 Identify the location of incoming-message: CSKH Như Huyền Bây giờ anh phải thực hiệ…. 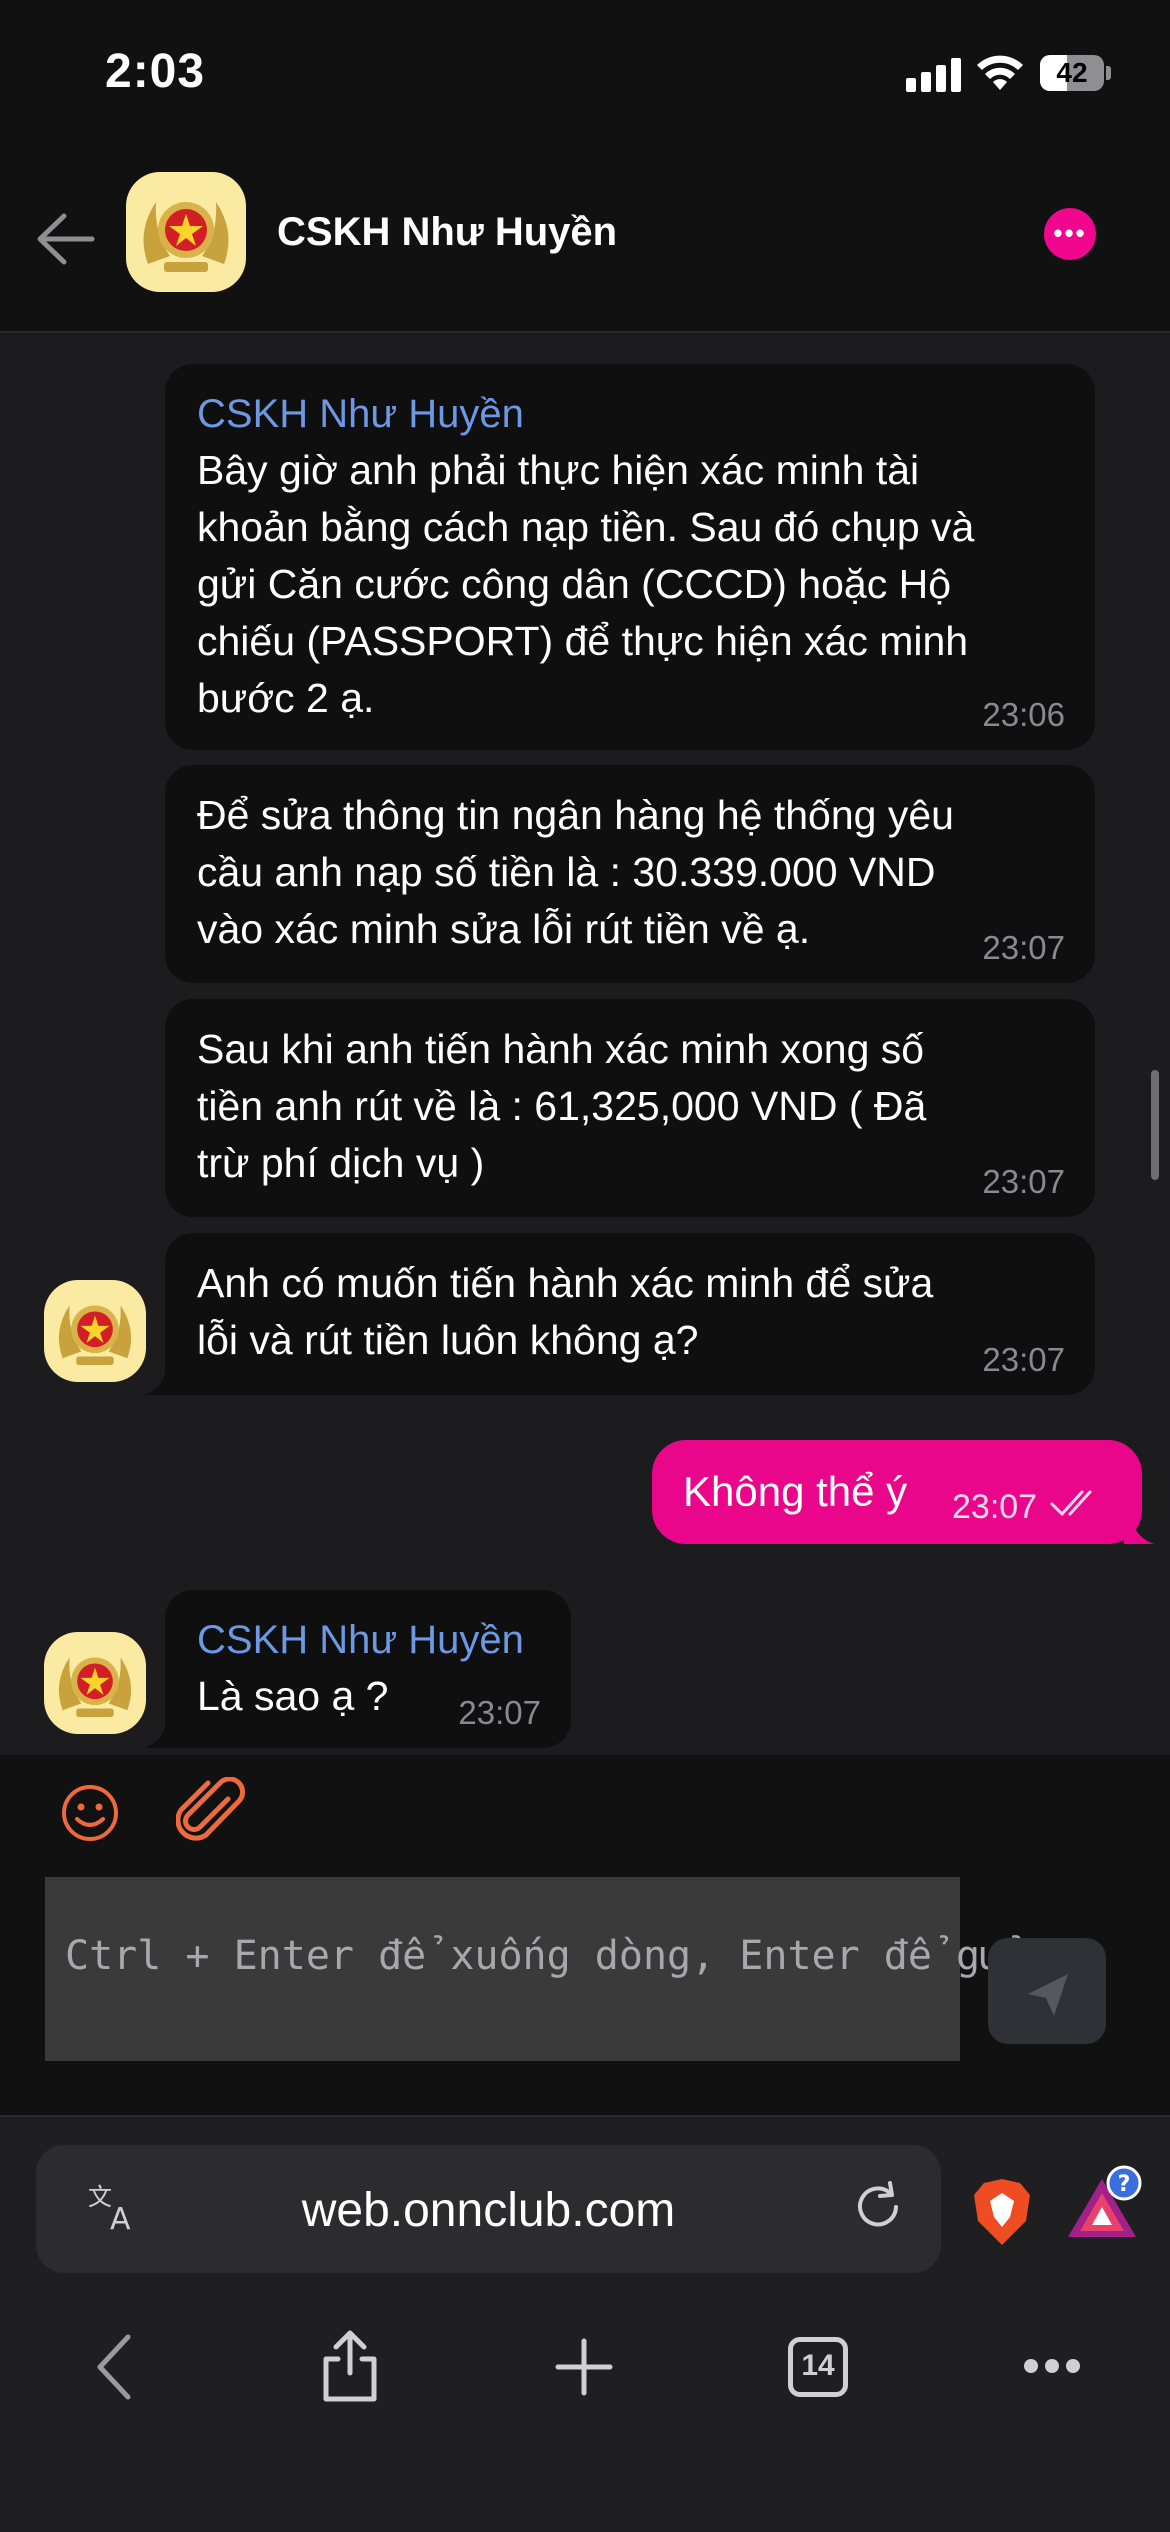
(630, 557).